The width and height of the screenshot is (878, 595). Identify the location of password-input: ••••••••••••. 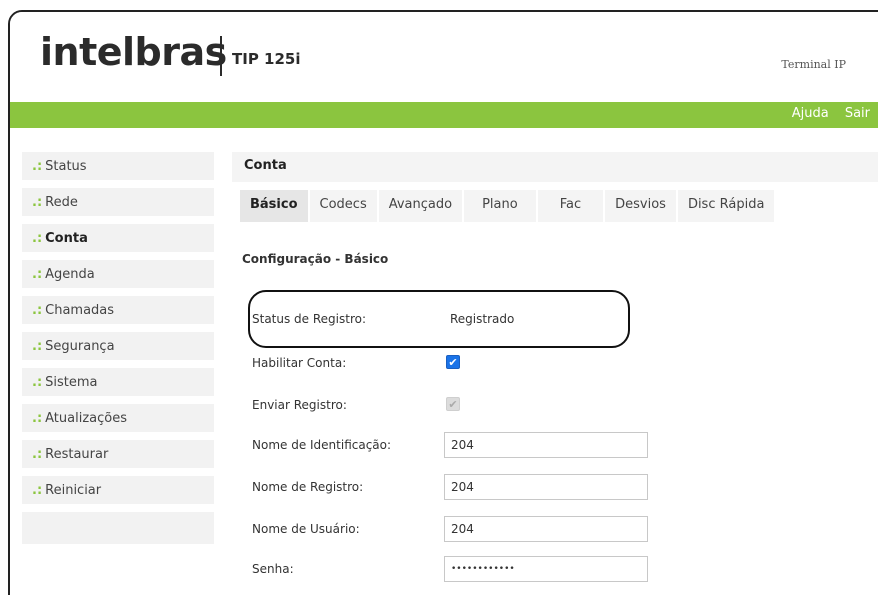
(546, 569).